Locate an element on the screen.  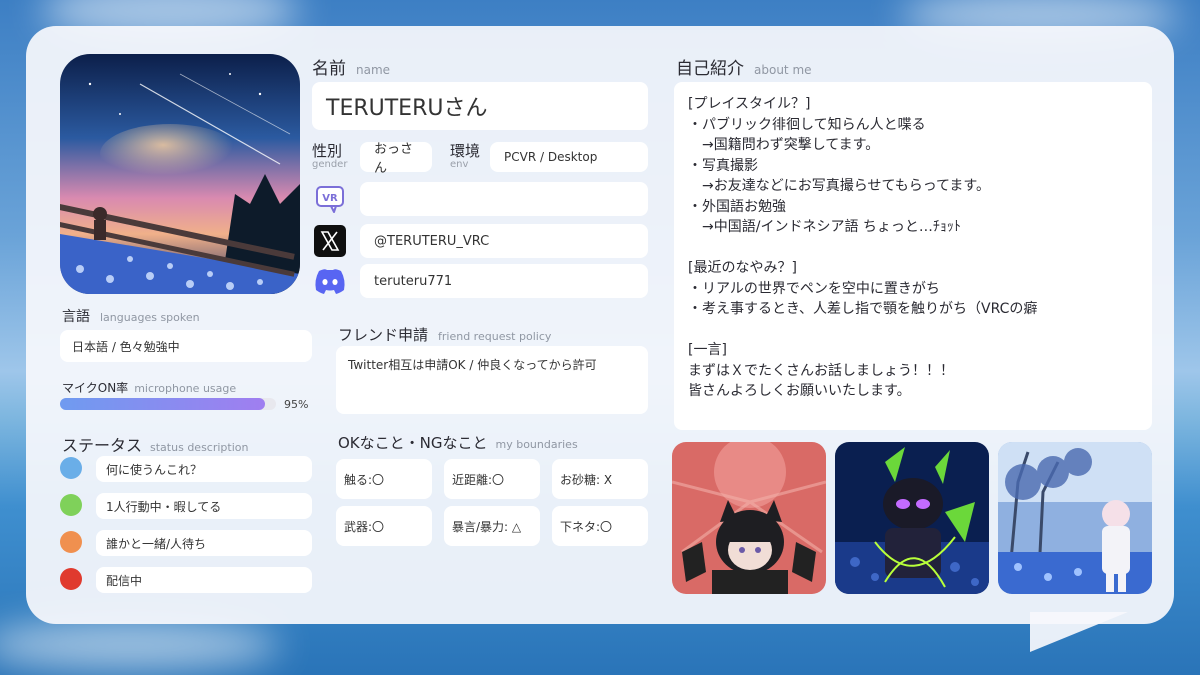
speech-bubble-tail is located at coordinates (1079, 632).